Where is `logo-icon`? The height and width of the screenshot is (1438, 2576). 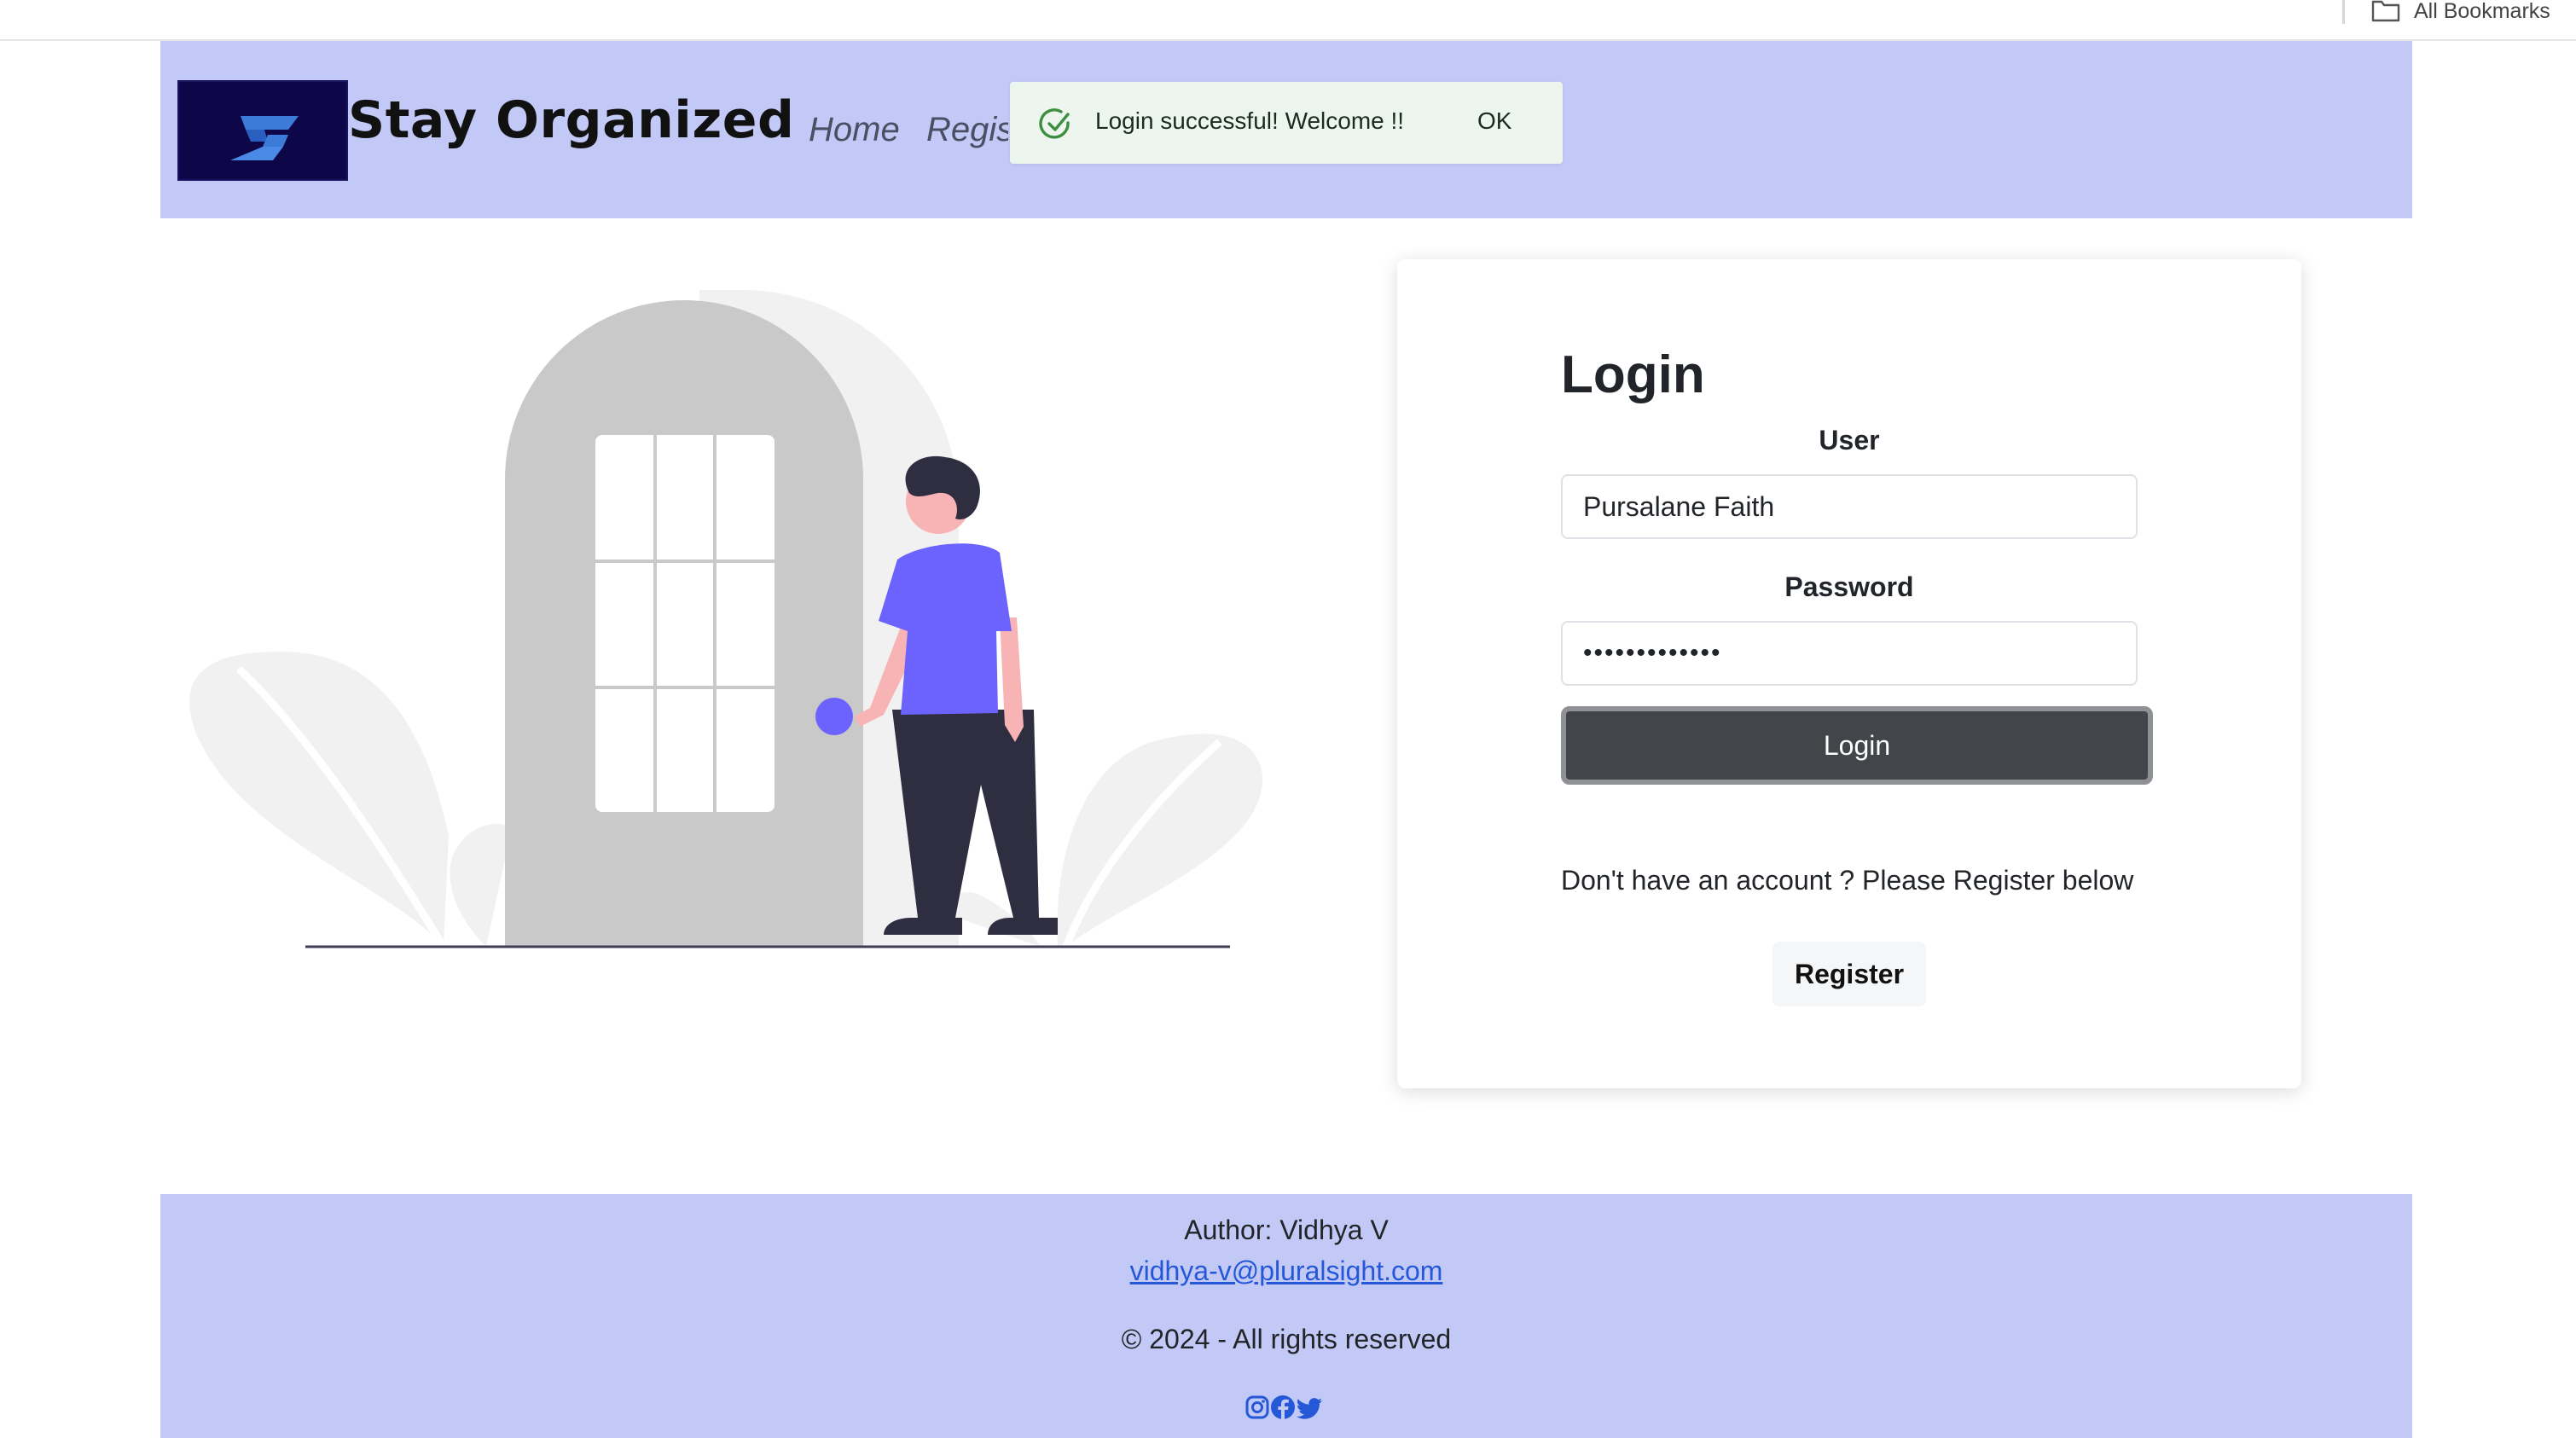 logo-icon is located at coordinates (264, 138).